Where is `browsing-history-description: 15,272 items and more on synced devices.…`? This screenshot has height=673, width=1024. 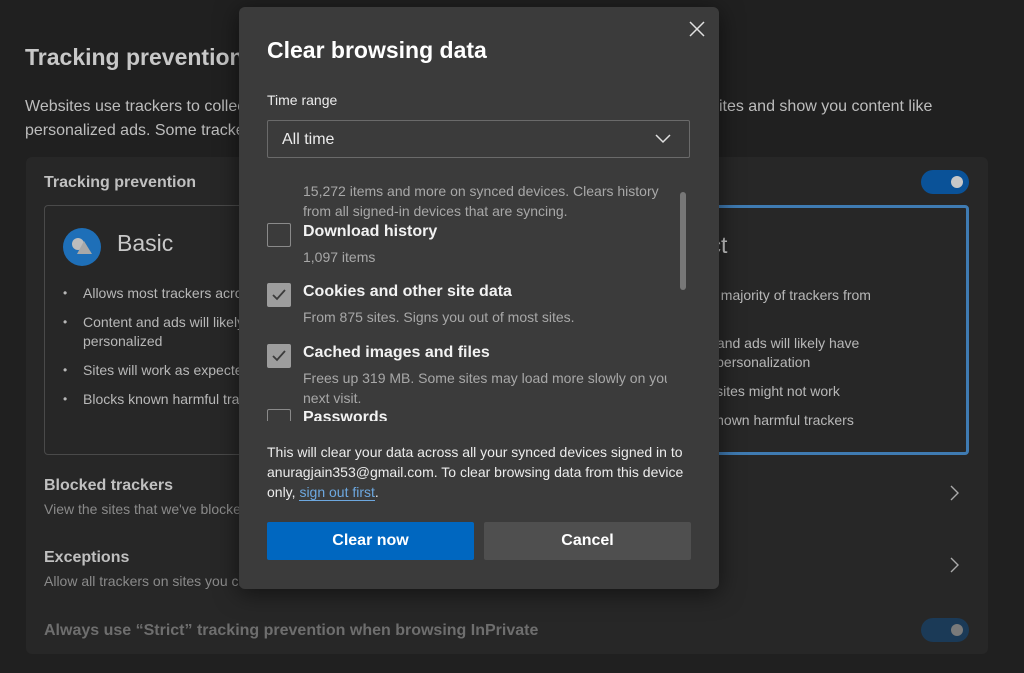
browsing-history-description: 15,272 items and more on synced devices.… is located at coordinates (481, 201).